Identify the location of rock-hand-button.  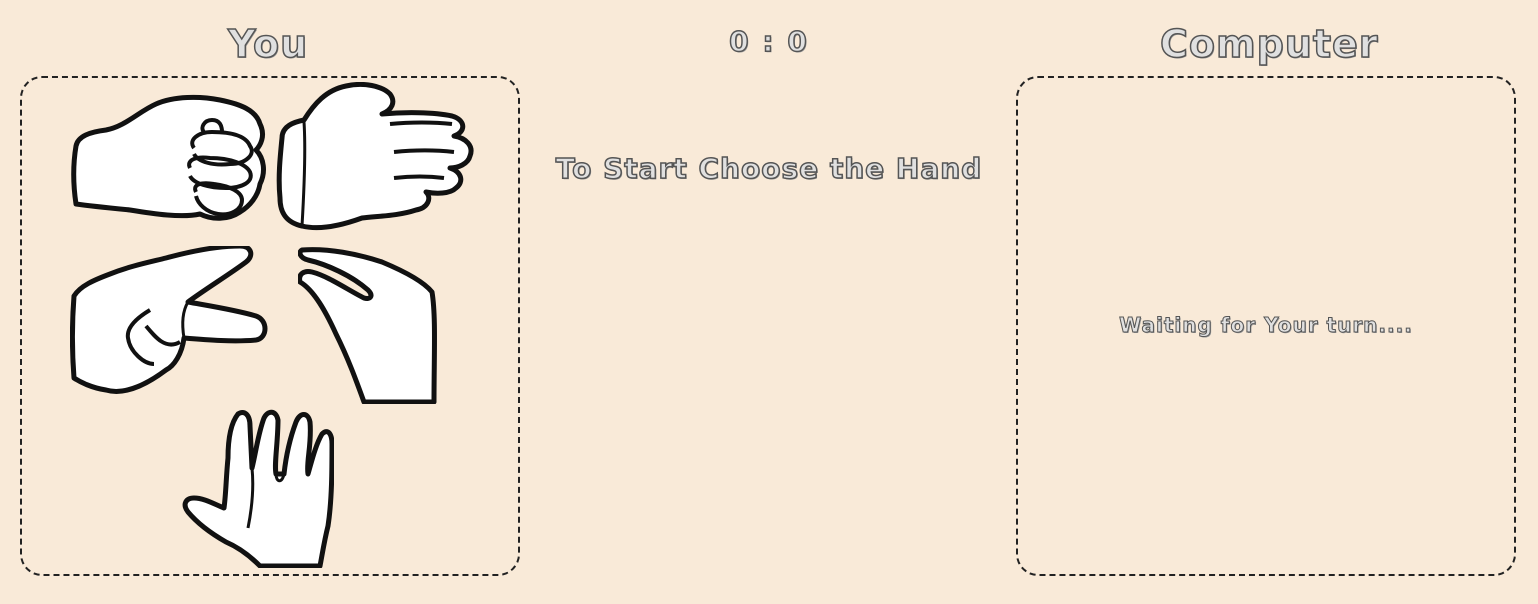
(169, 157).